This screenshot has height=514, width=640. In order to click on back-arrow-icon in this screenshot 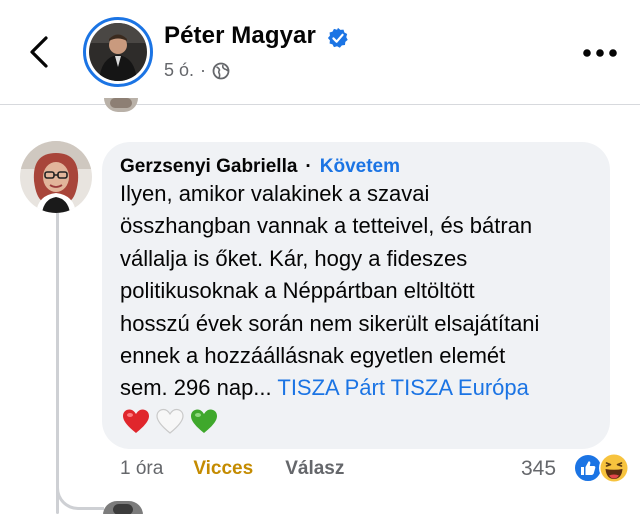, I will do `click(40, 52)`.